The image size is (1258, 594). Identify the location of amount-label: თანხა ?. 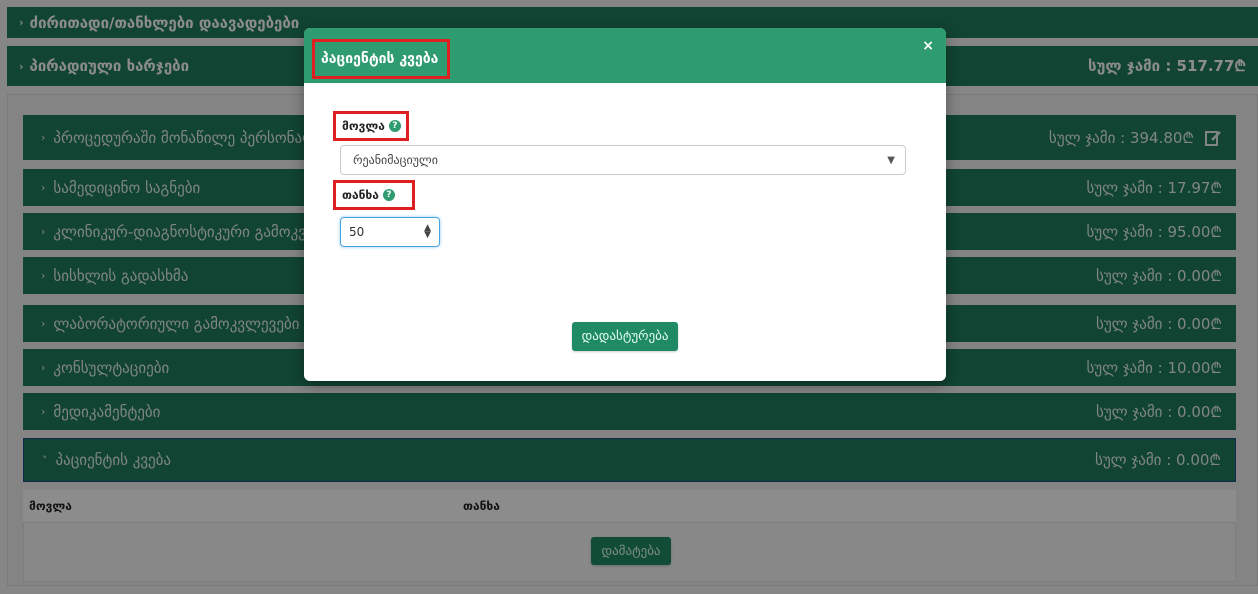
(374, 195).